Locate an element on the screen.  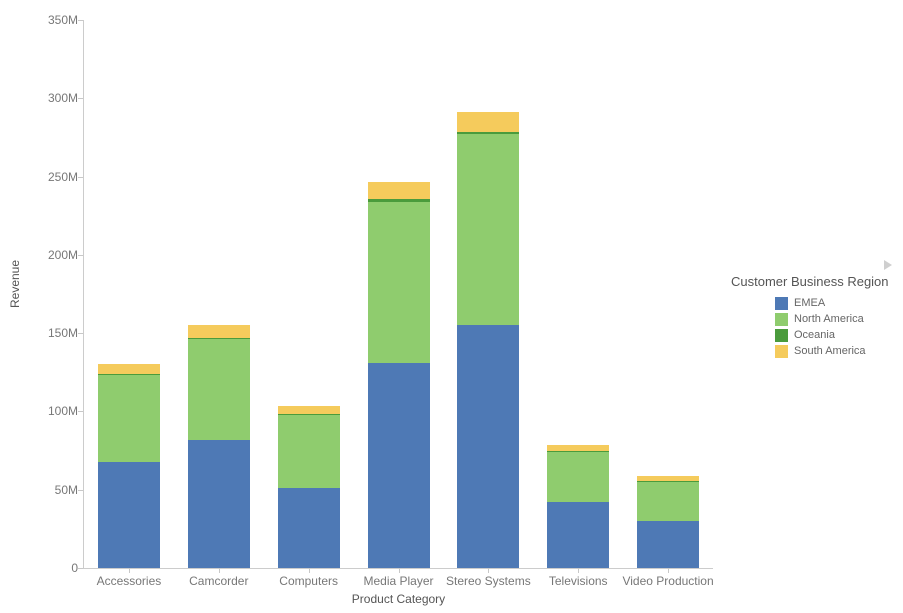
legend-item-label: EMEA is located at coordinates (810, 303).